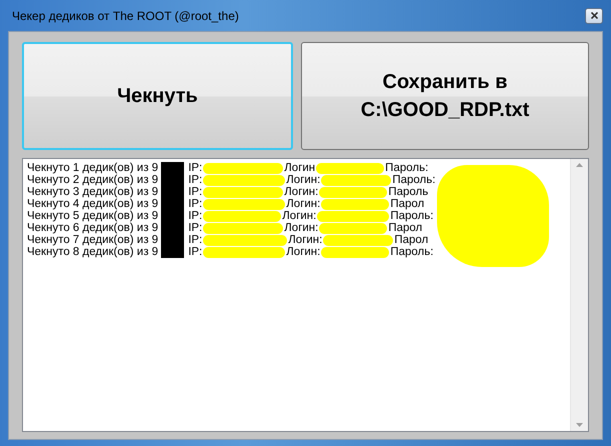 The image size is (611, 446). What do you see at coordinates (579, 295) in the screenshot?
I see `scrollbar` at bounding box center [579, 295].